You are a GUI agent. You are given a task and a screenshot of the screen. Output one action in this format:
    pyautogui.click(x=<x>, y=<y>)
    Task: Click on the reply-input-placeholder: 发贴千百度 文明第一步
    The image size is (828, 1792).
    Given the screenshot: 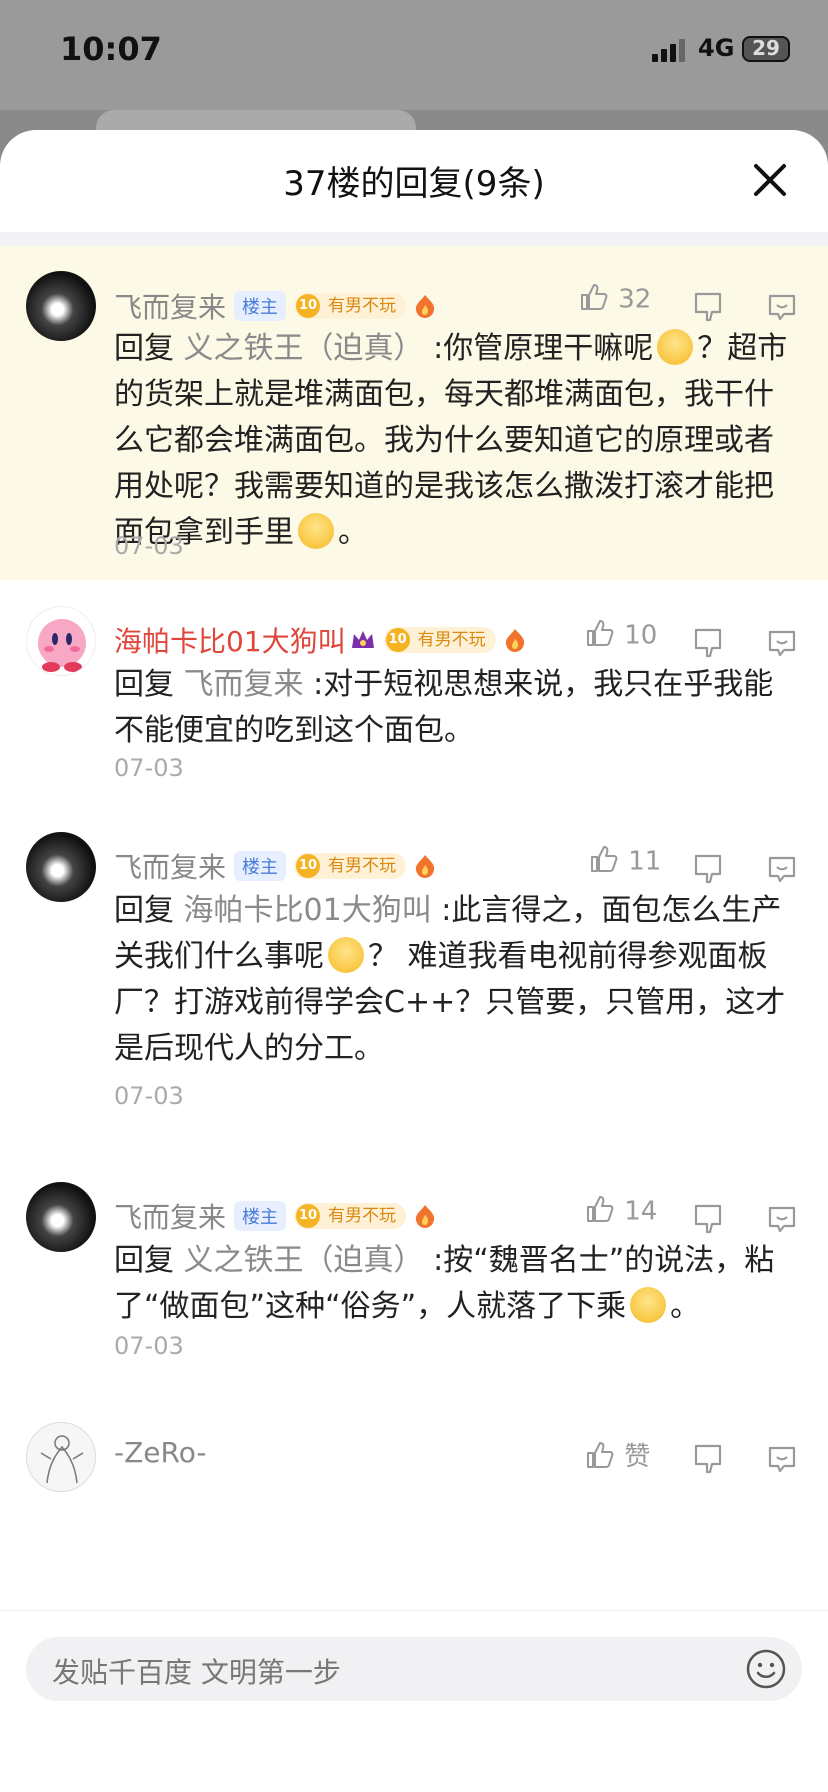 What is the action you would take?
    pyautogui.click(x=196, y=1672)
    